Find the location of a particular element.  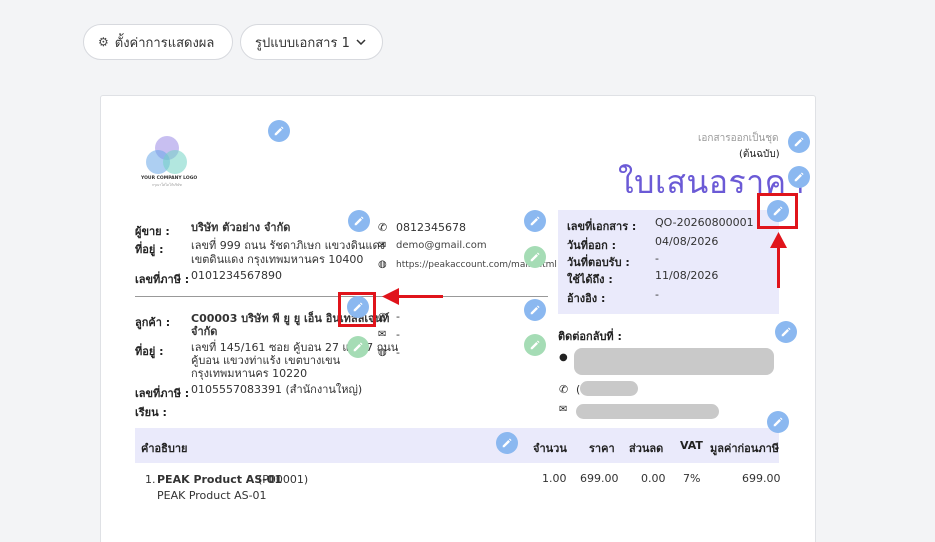

contact-email-redacted is located at coordinates (647, 411).